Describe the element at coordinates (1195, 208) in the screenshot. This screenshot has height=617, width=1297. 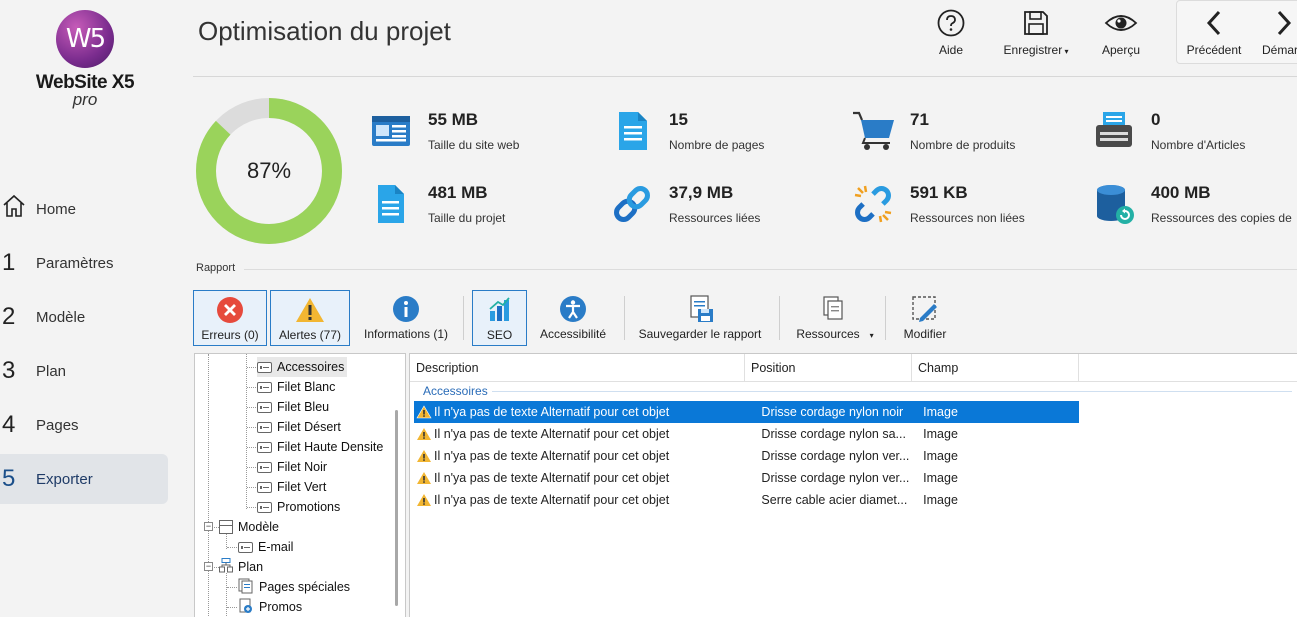
I see `stat-backup-resources: 400 MB Ressources des copies de` at that location.